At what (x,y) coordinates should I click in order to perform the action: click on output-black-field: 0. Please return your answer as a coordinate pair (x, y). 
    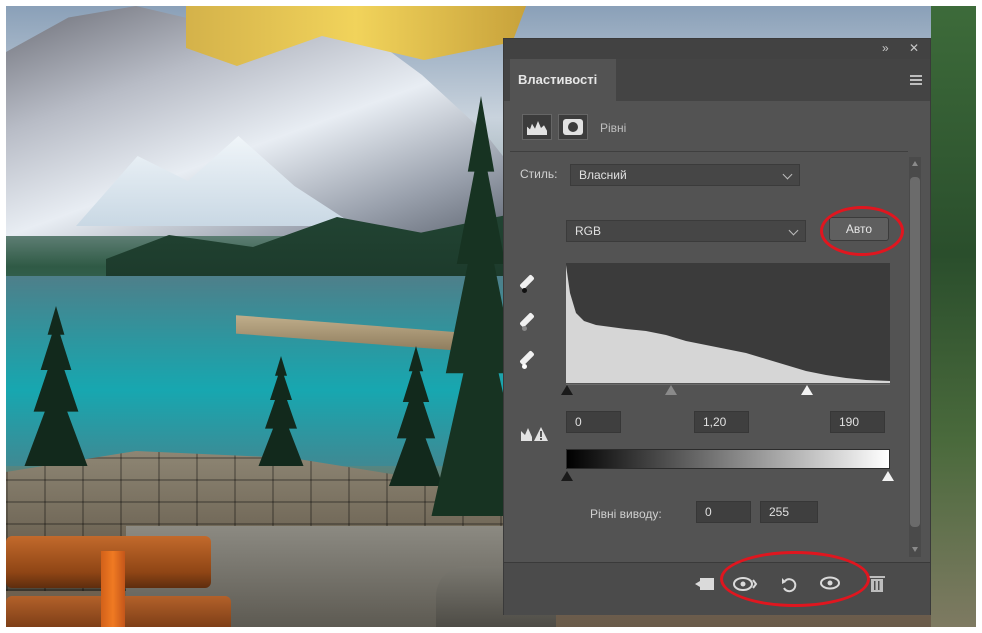
    Looking at the image, I should click on (723, 512).